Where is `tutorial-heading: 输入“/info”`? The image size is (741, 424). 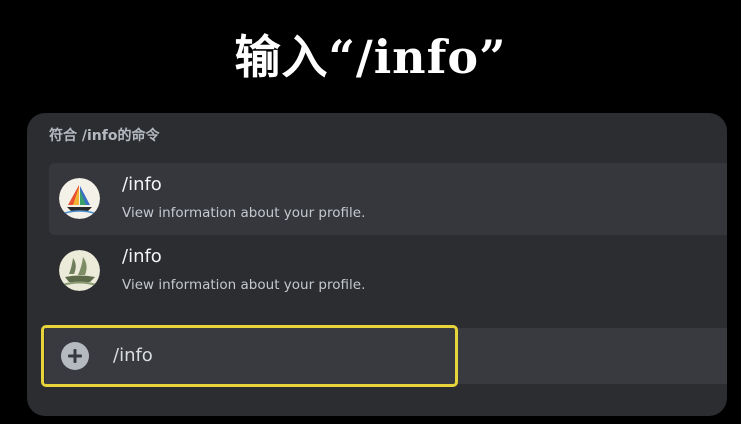
tutorial-heading: 输入“/info” is located at coordinates (370, 57).